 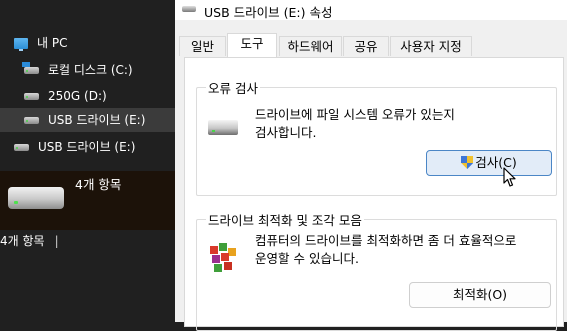 What do you see at coordinates (90, 70) in the screenshot?
I see `nav-item-label: 로컬 디스크 (C:)` at bounding box center [90, 70].